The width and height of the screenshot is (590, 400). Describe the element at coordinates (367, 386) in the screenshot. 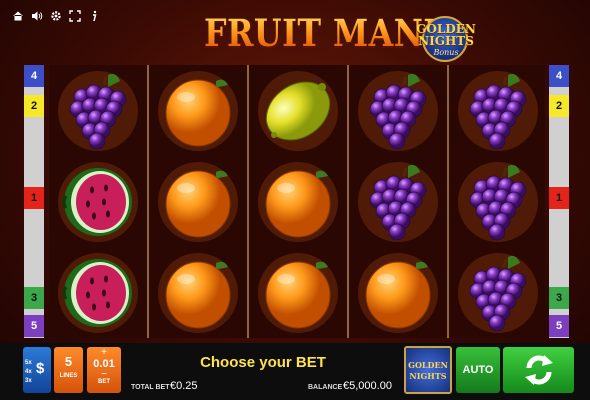

I see `balance-value: €5,000.00` at that location.